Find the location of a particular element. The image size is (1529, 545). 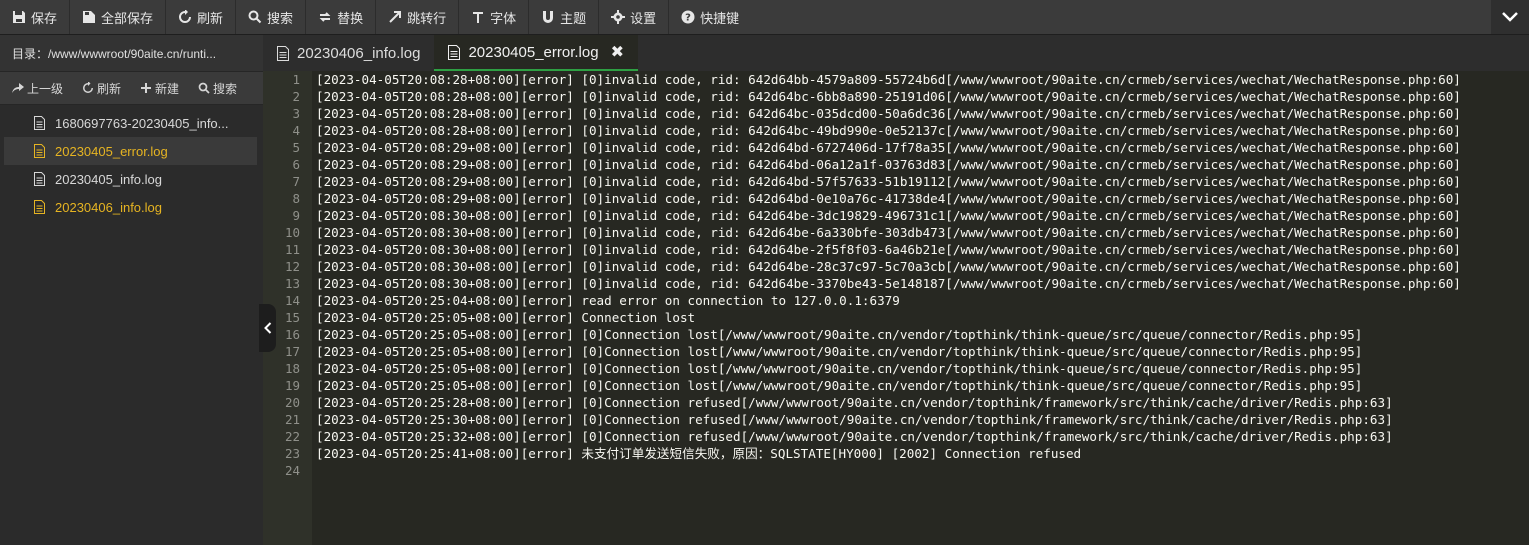

font-icon is located at coordinates (478, 17).